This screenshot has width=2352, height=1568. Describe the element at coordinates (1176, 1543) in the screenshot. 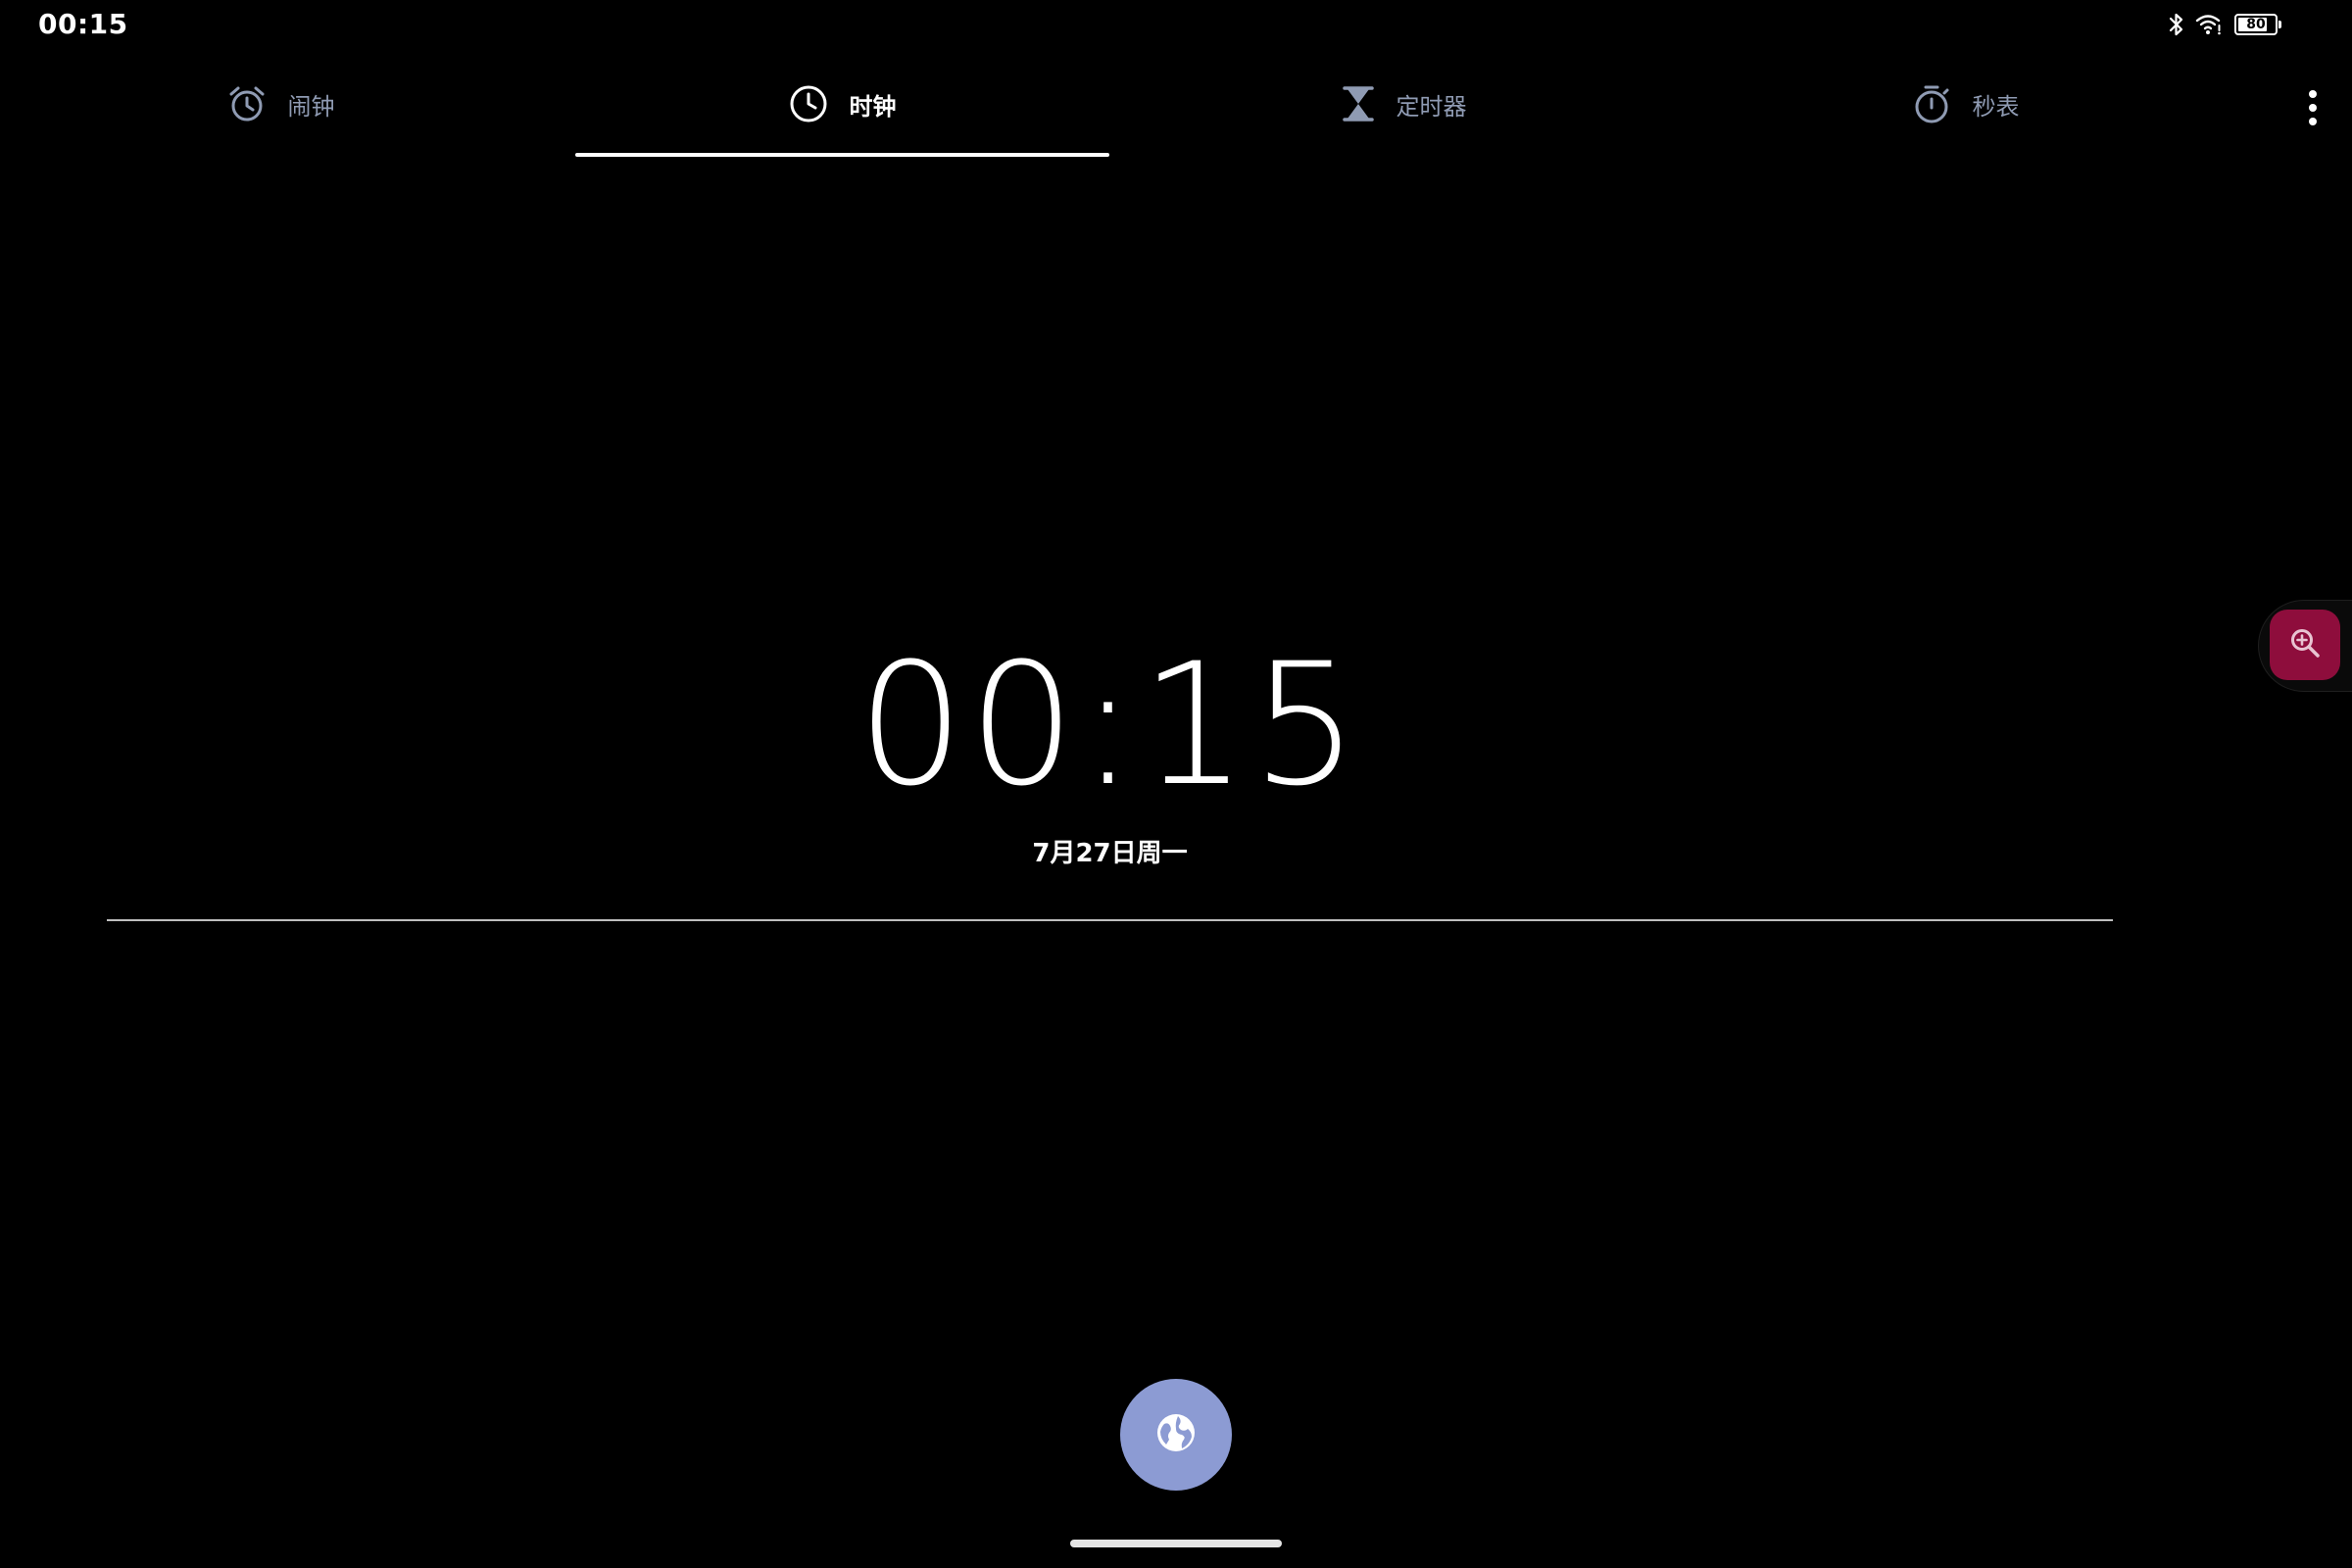

I see `gesture-nav-bar` at that location.